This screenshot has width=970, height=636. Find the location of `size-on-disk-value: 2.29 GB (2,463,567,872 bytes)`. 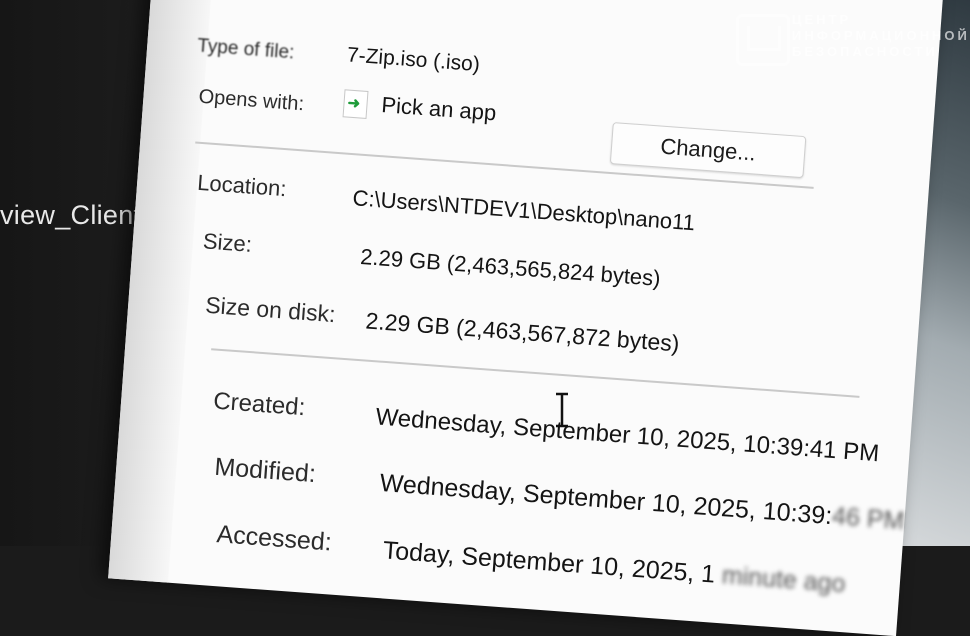

size-on-disk-value: 2.29 GB (2,463,567,872 bytes) is located at coordinates (523, 332).